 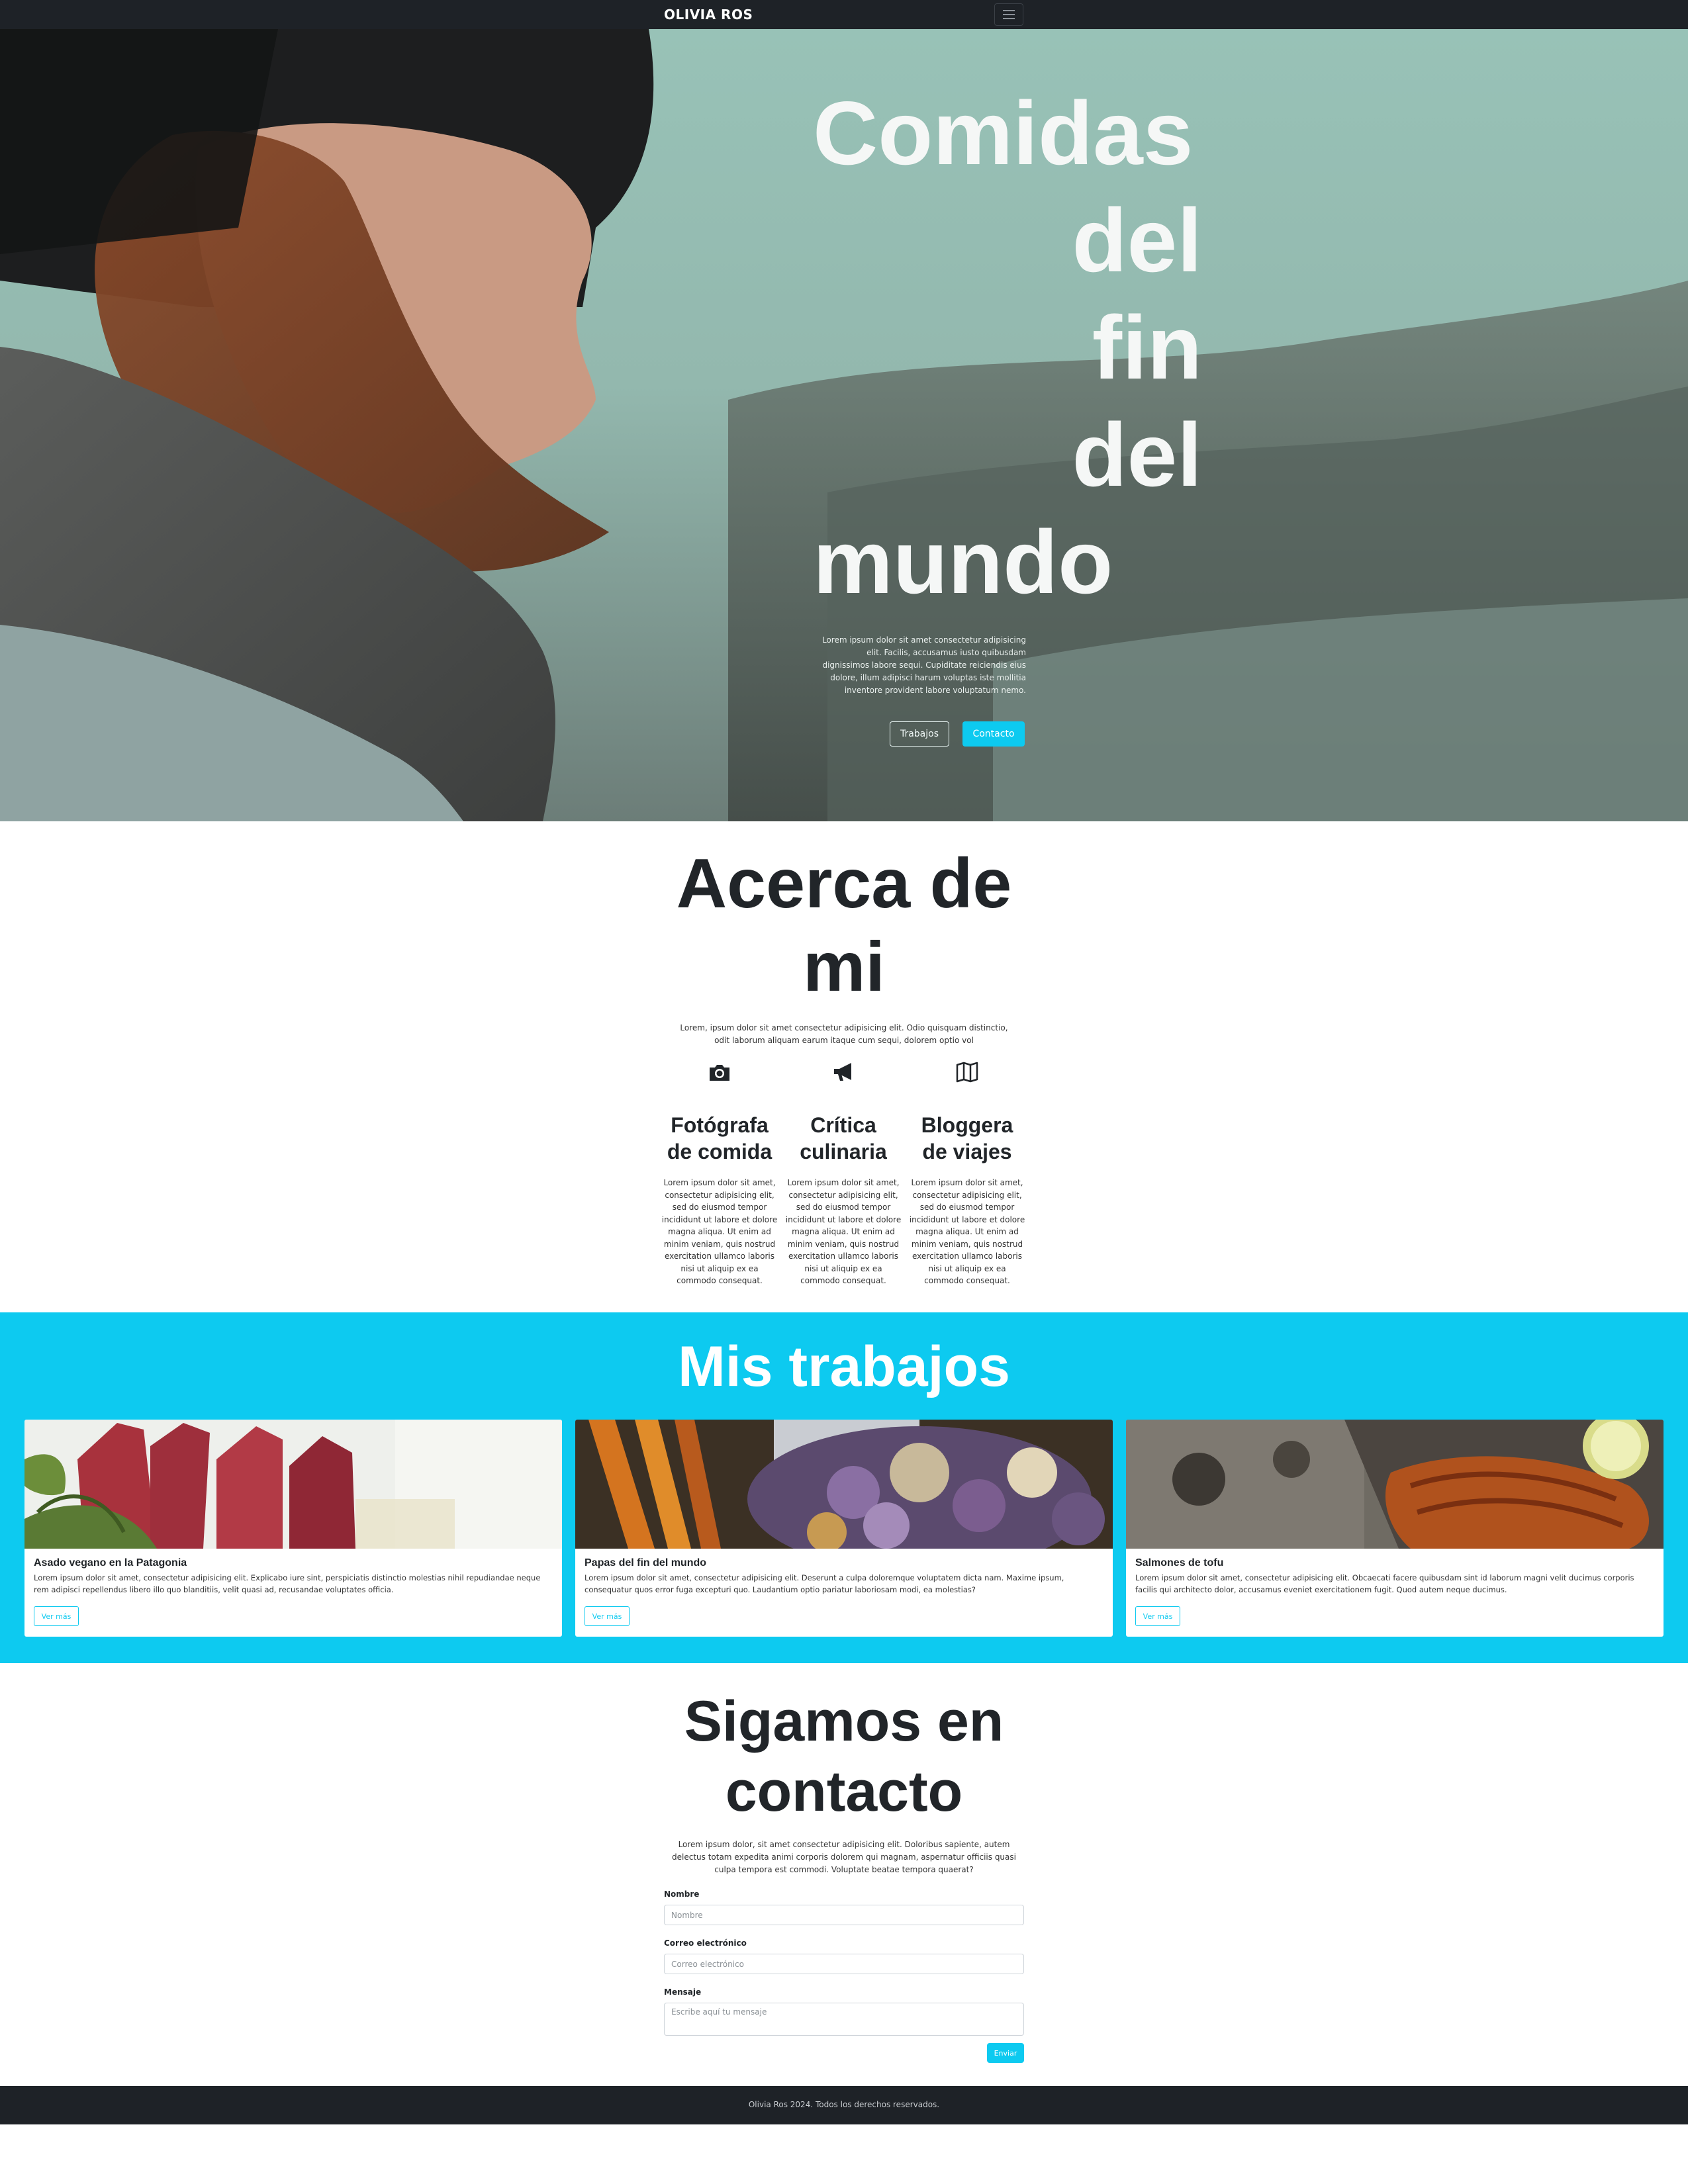 What do you see at coordinates (967, 1072) in the screenshot?
I see `map-icon` at bounding box center [967, 1072].